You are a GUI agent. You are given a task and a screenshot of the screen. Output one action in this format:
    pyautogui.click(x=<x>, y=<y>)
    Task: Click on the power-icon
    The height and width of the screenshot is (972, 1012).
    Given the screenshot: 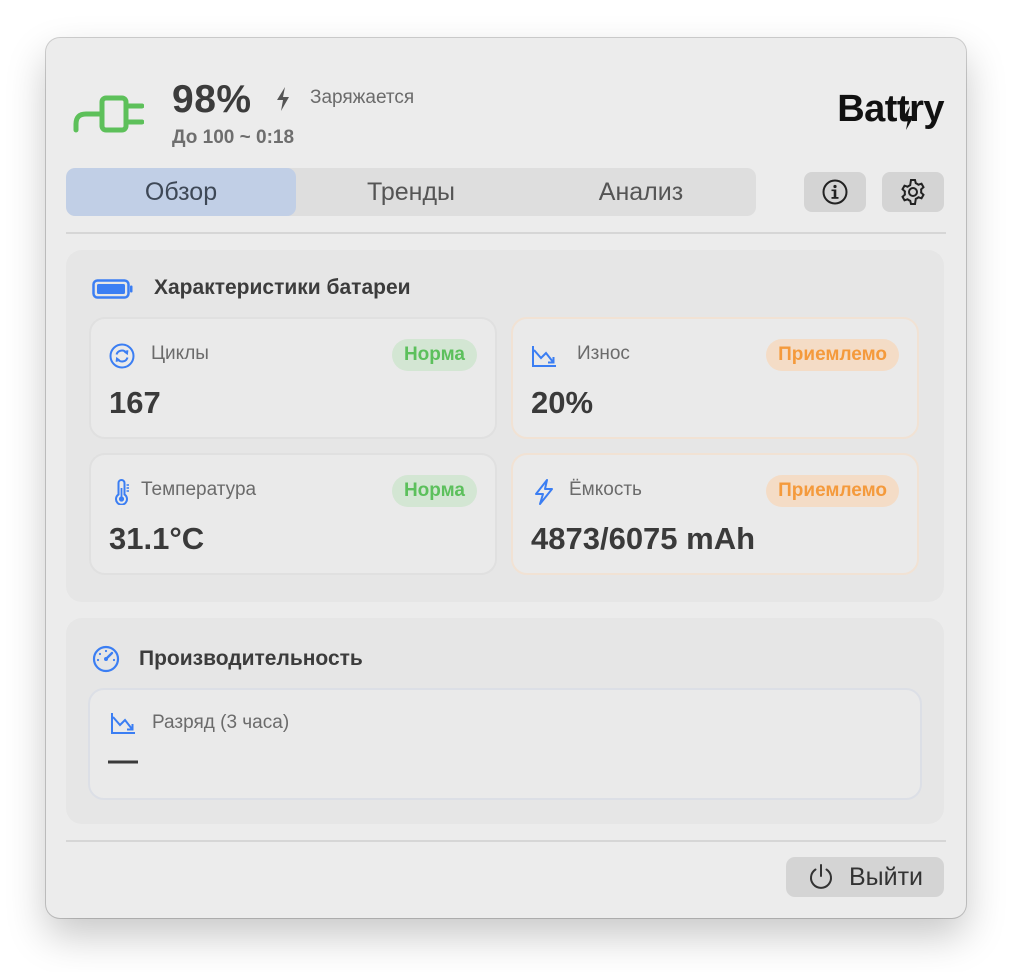 What is the action you would take?
    pyautogui.click(x=820, y=876)
    